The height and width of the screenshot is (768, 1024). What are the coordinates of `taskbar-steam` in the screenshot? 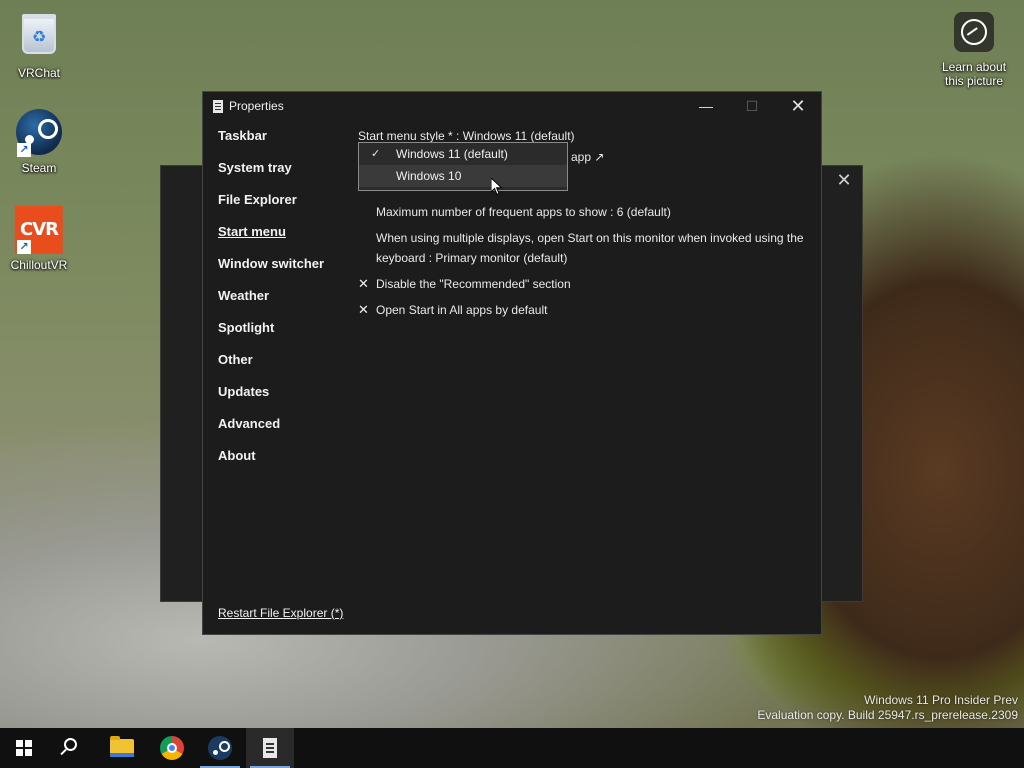 It's located at (220, 748).